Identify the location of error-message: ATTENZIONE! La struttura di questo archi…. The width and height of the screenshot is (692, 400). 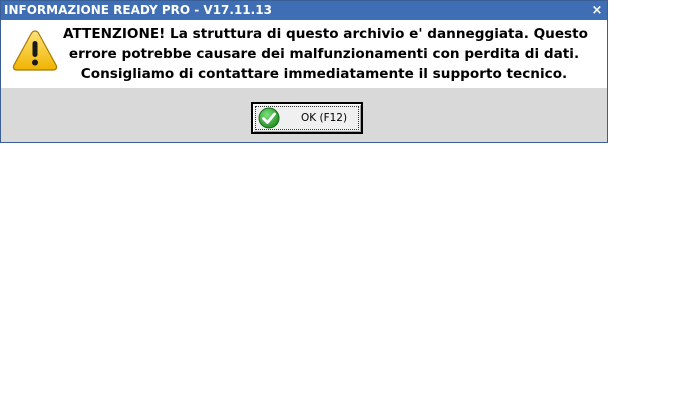
(325, 54).